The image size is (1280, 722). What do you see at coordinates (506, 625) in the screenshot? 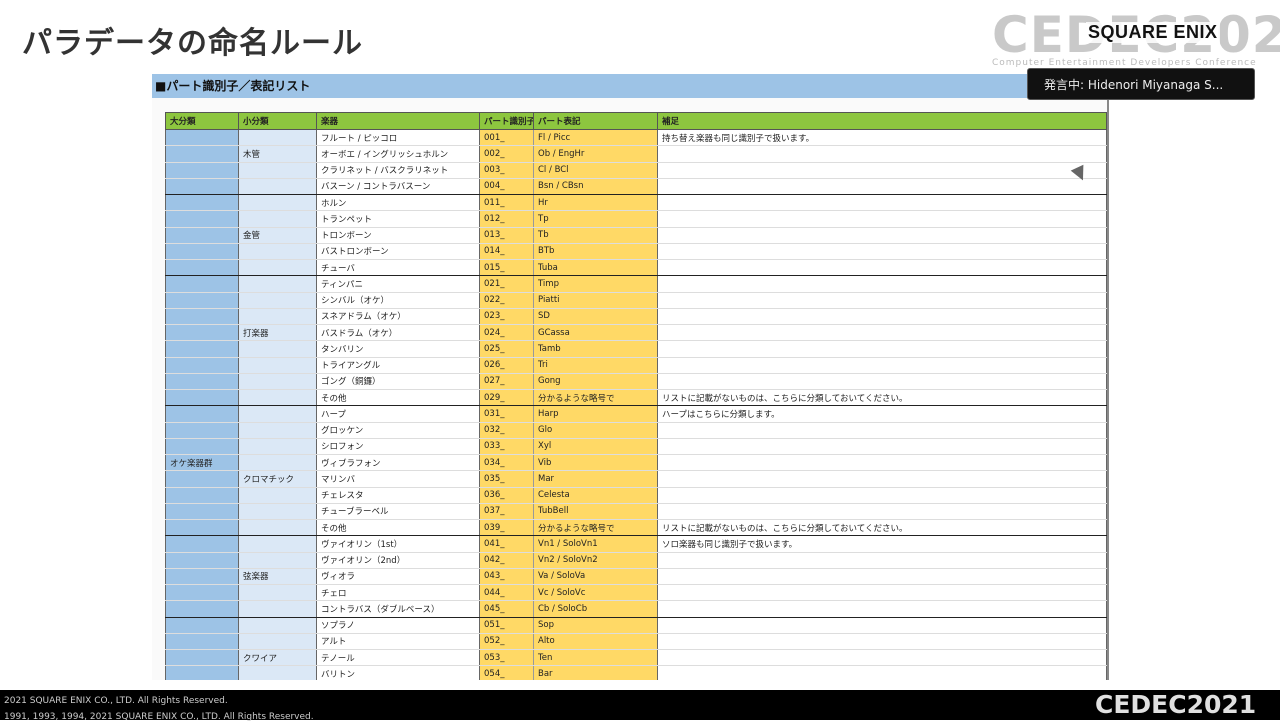
I see `table-cell-c4: 051_` at bounding box center [506, 625].